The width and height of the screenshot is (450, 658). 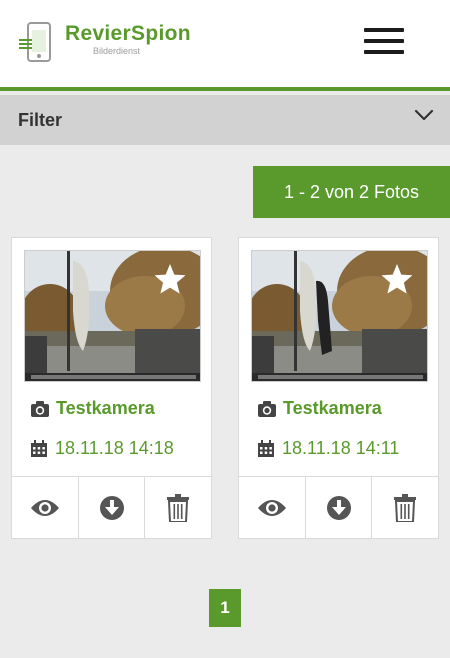 I want to click on pagination-page-current: 1, so click(x=225, y=608).